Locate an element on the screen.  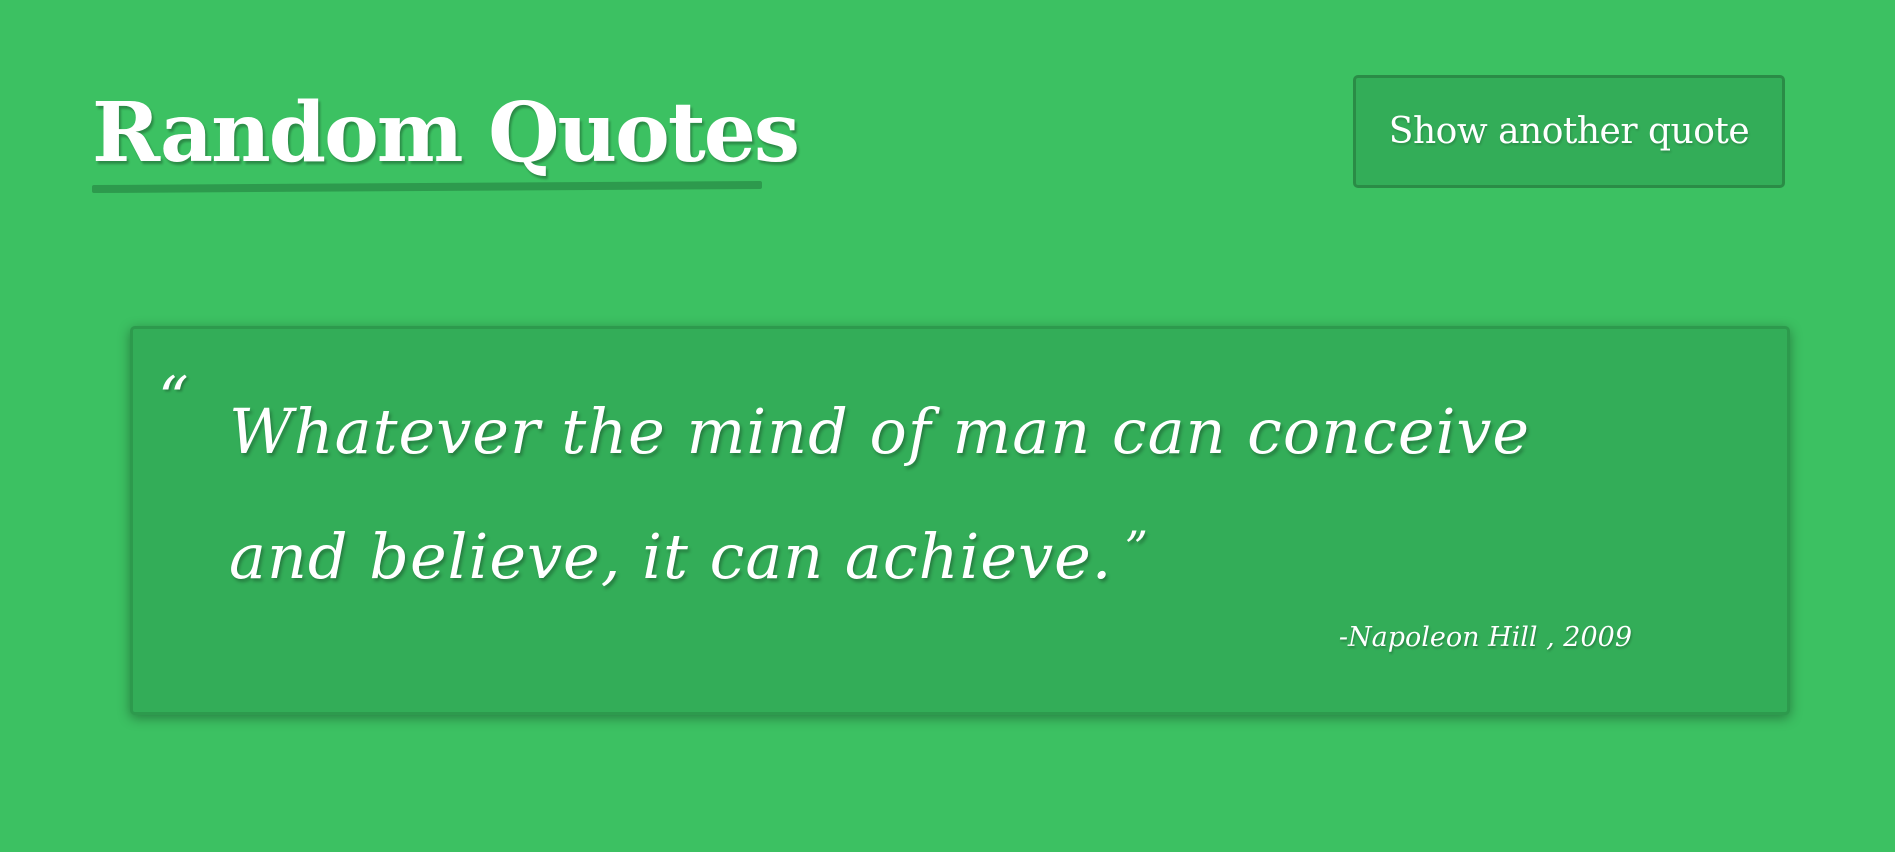
close-quote-icon: ” is located at coordinates (1137, 548).